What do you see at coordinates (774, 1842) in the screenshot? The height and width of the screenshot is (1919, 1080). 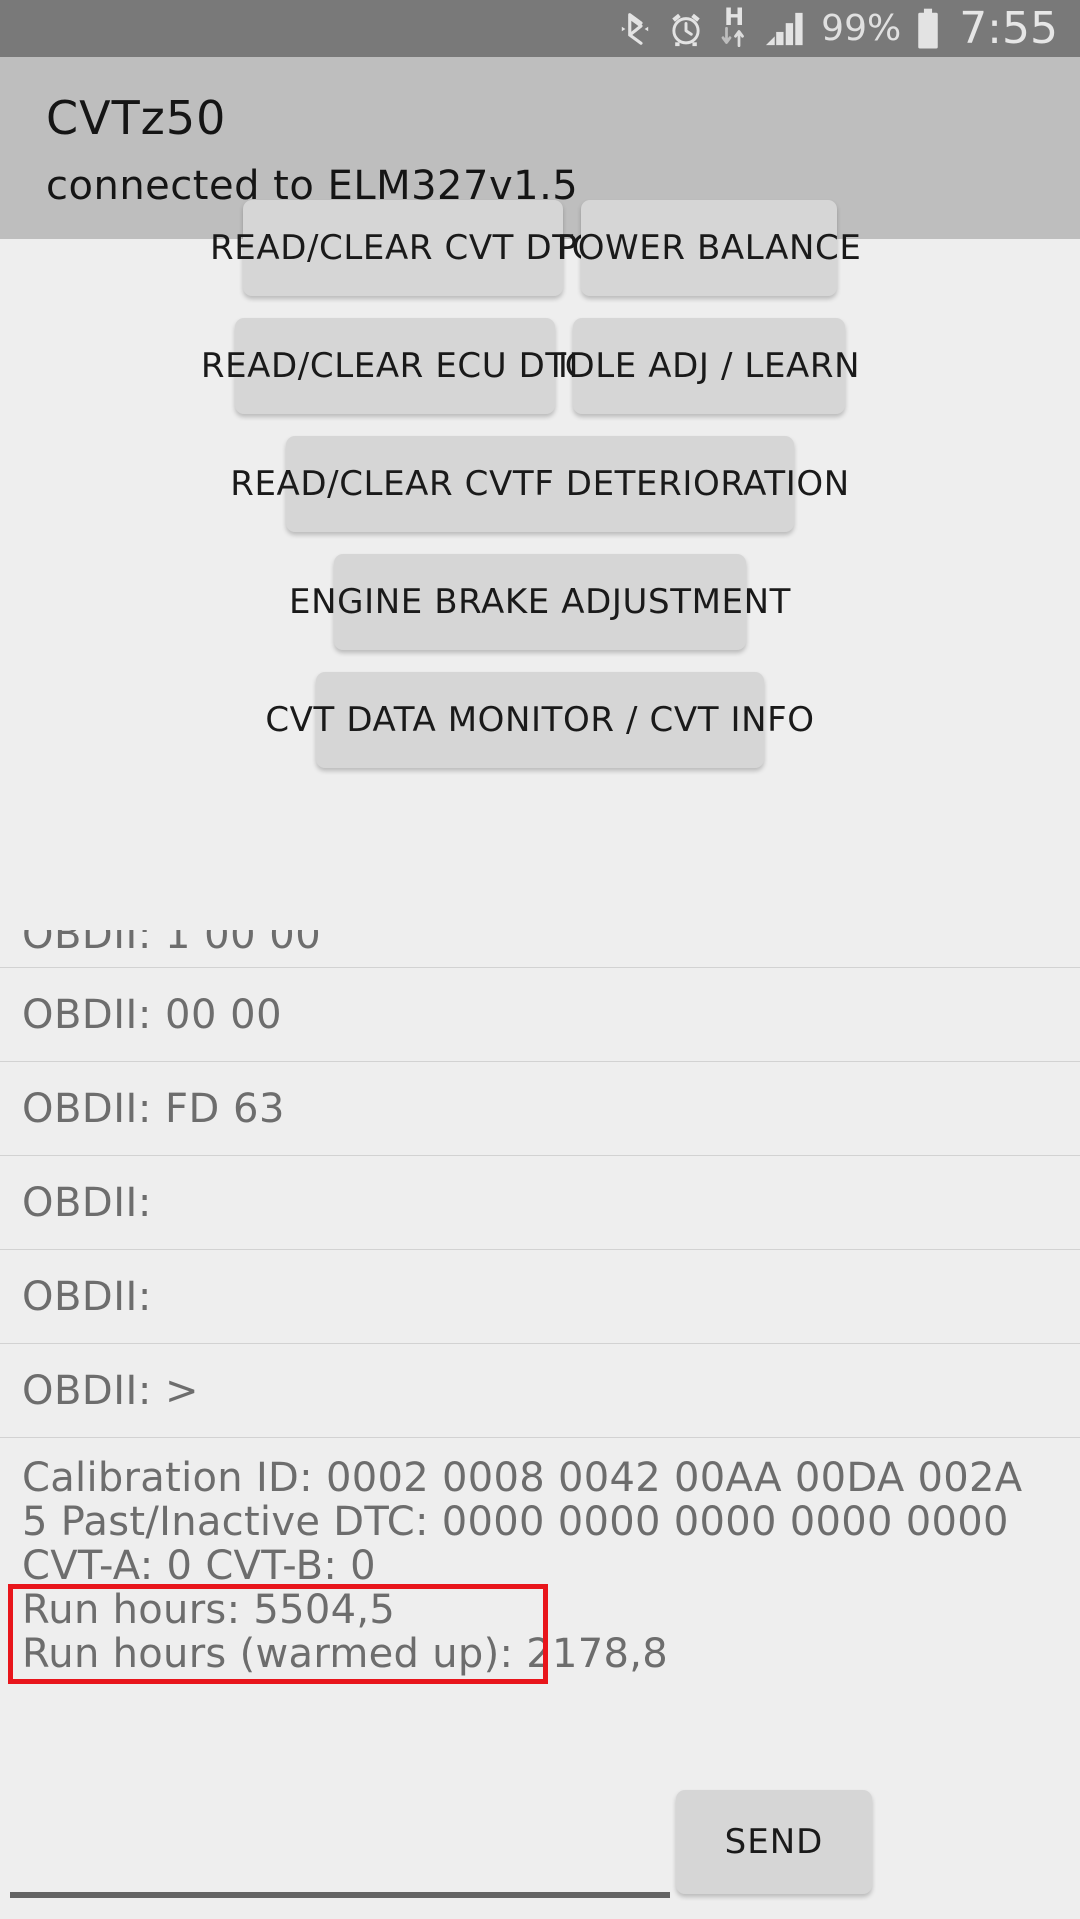 I see `send-button: SEND` at bounding box center [774, 1842].